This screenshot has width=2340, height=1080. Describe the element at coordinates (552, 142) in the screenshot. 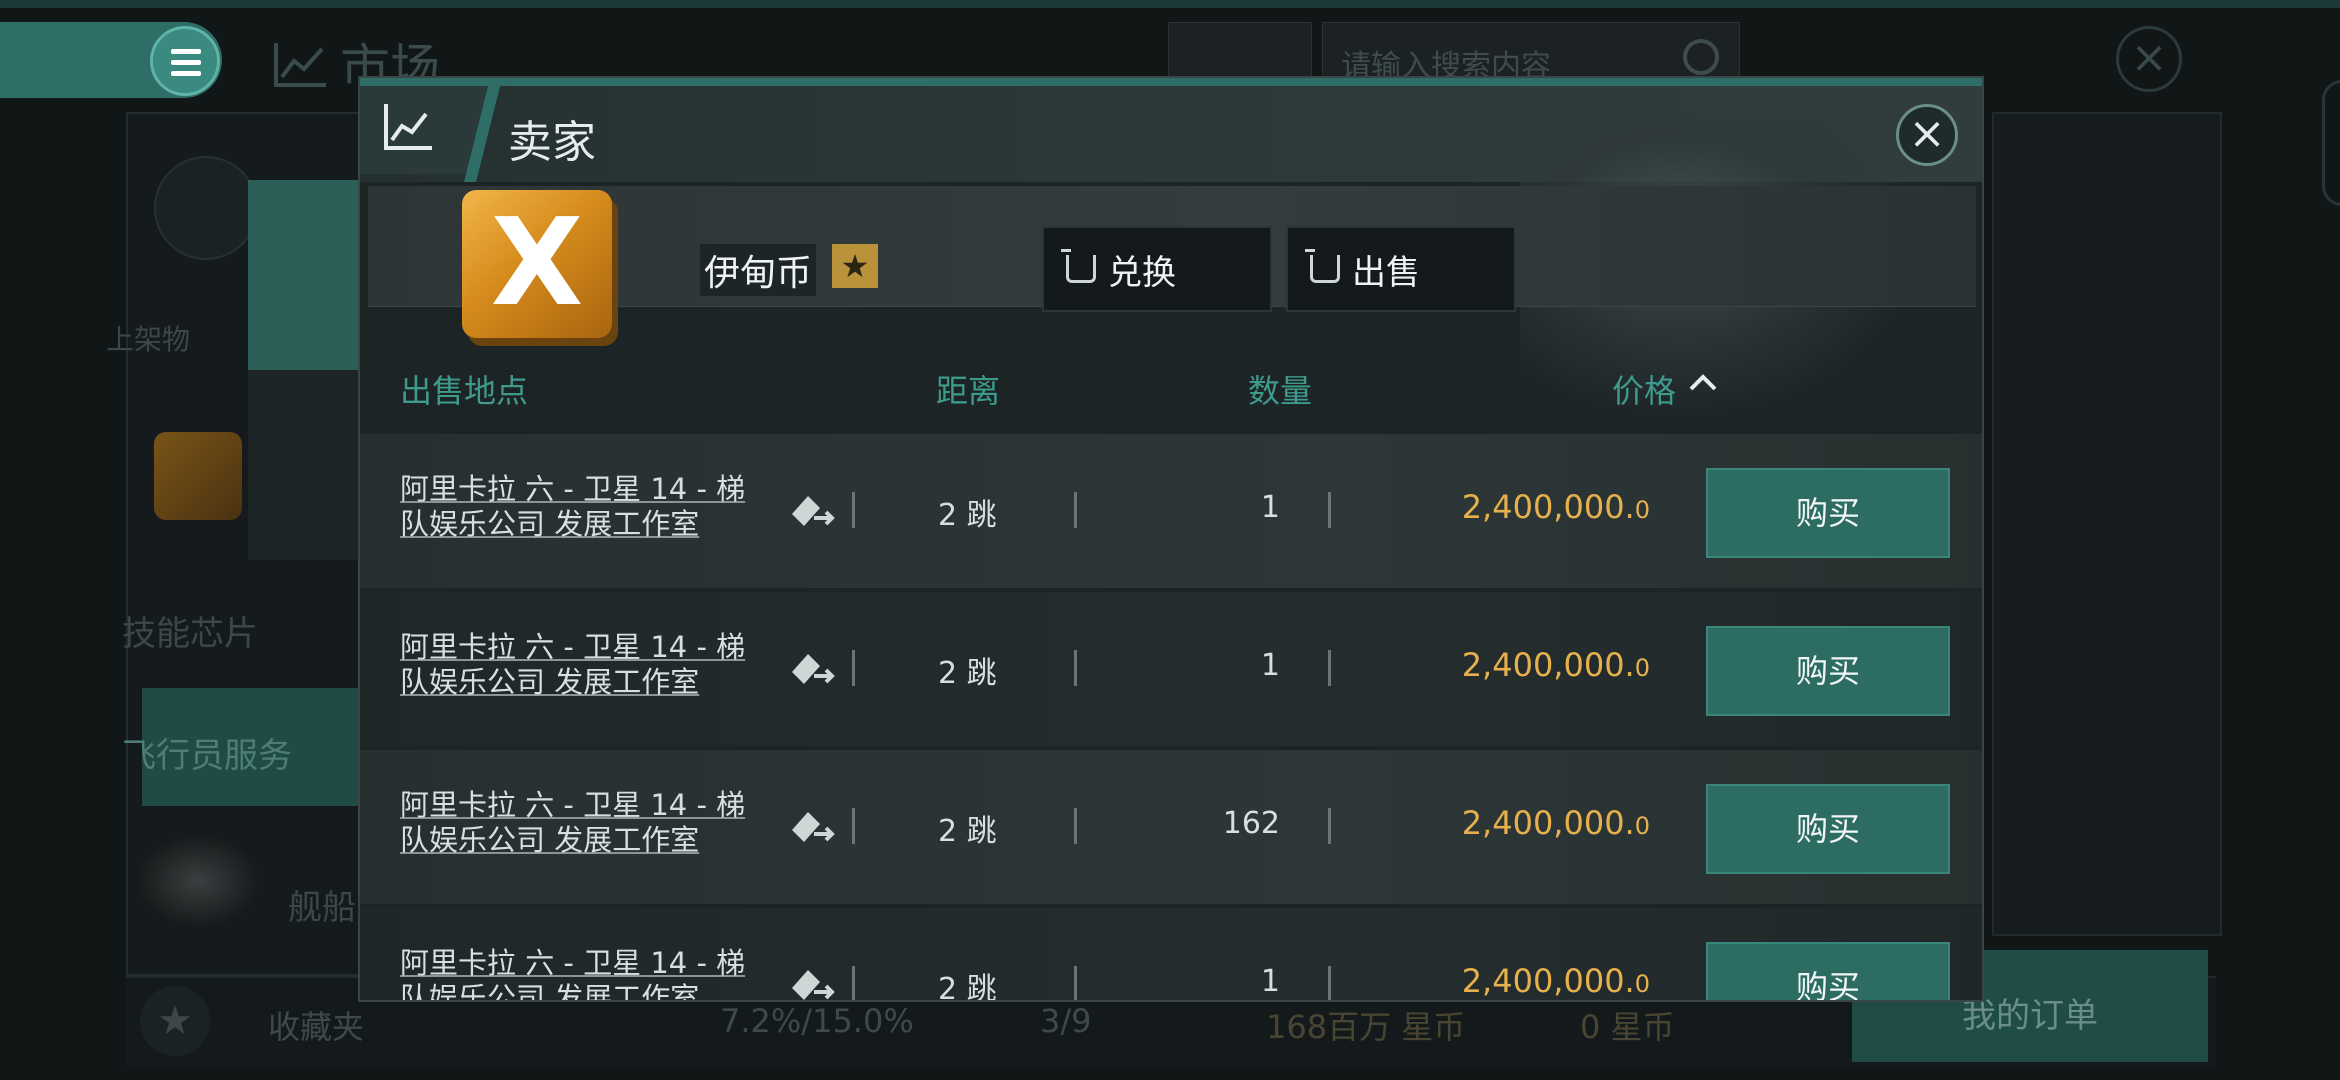

I see `dialog-title: 卖家` at that location.